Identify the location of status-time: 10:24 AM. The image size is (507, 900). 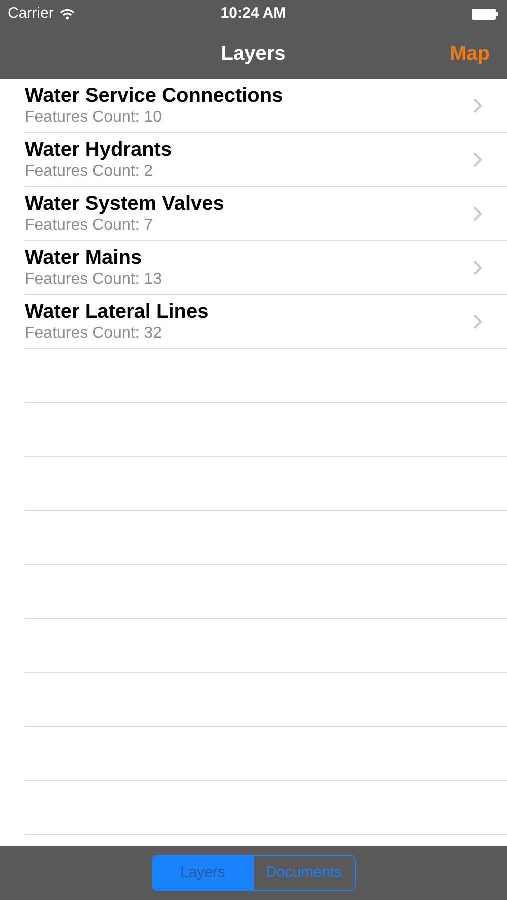
(253, 14).